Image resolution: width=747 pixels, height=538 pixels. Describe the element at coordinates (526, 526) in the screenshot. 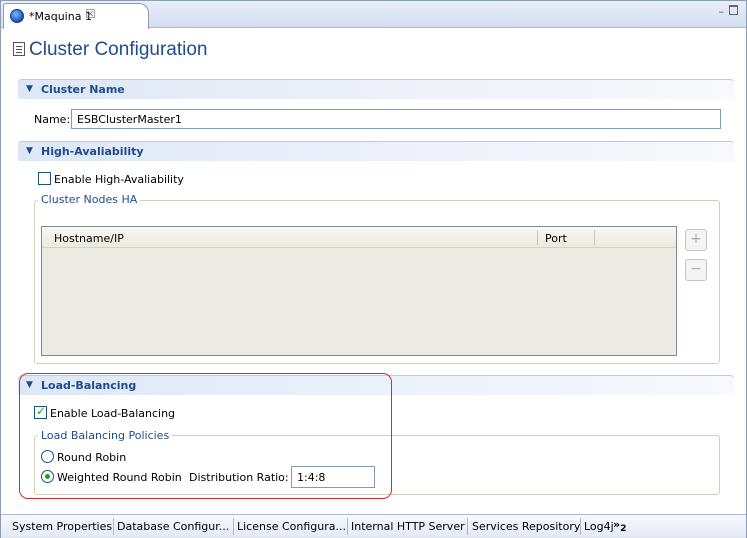

I see `tab-services-repository: Services Repository` at that location.